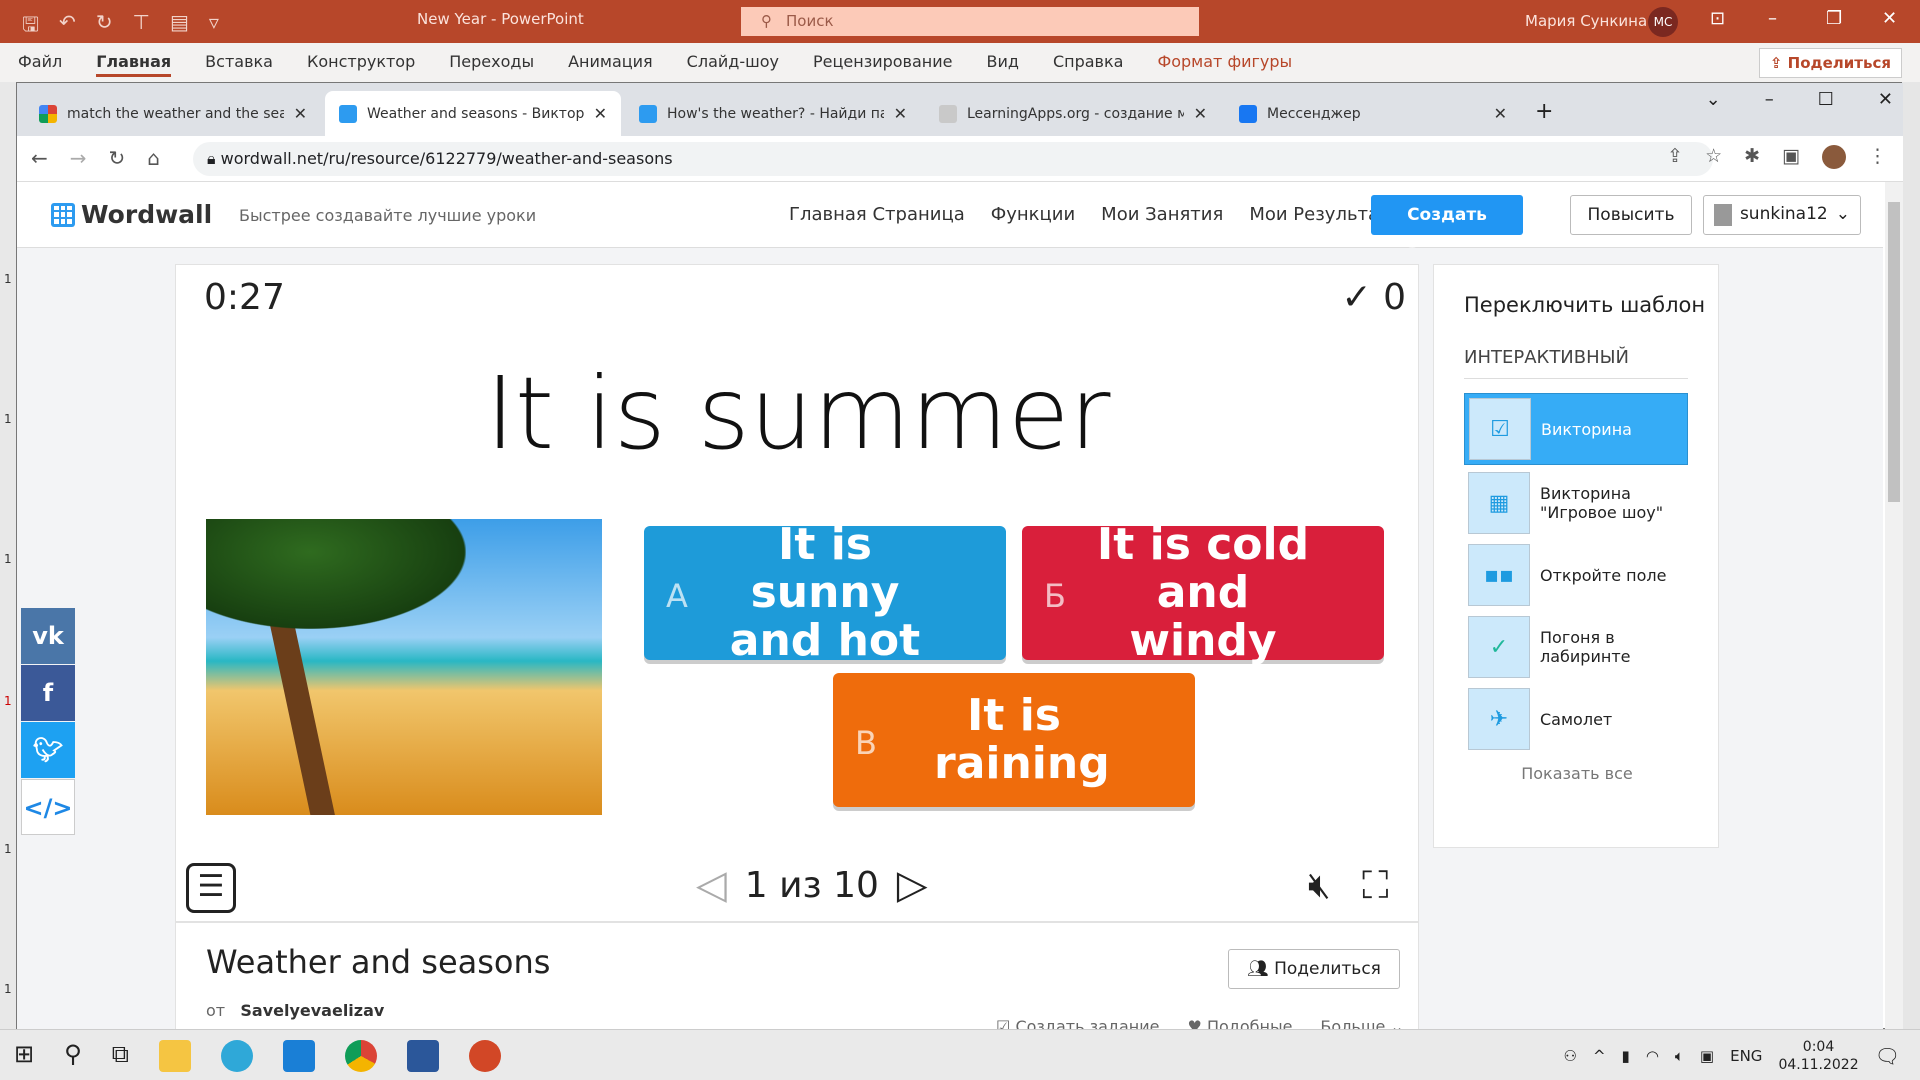  I want to click on browser-tab: How's the weather? - Найди пар ✕, so click(773, 113).